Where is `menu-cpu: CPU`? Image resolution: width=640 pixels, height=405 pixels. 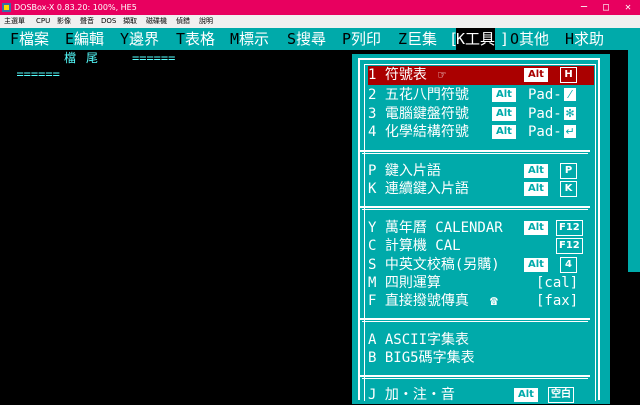
menu-cpu: CPU is located at coordinates (43, 21).